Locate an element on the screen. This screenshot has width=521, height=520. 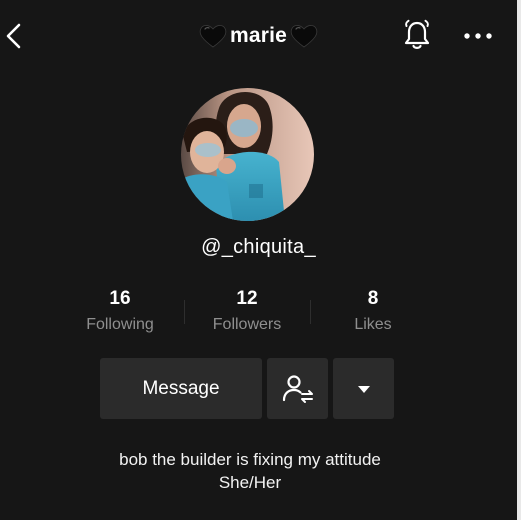
notification-bell-button is located at coordinates (417, 35).